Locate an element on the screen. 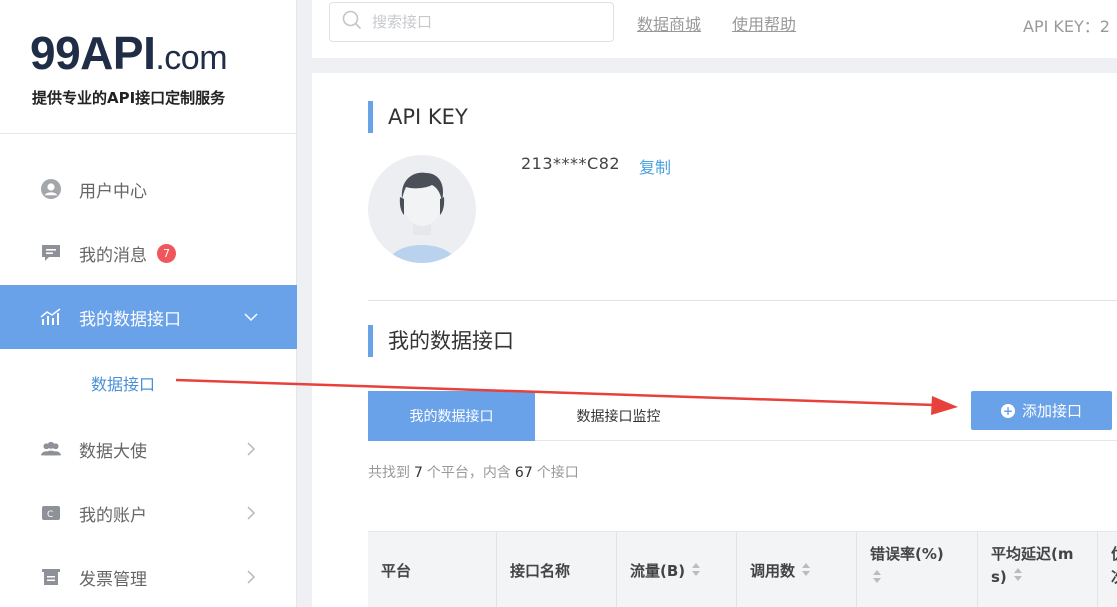 The height and width of the screenshot is (607, 1117). user-icon is located at coordinates (51, 189).